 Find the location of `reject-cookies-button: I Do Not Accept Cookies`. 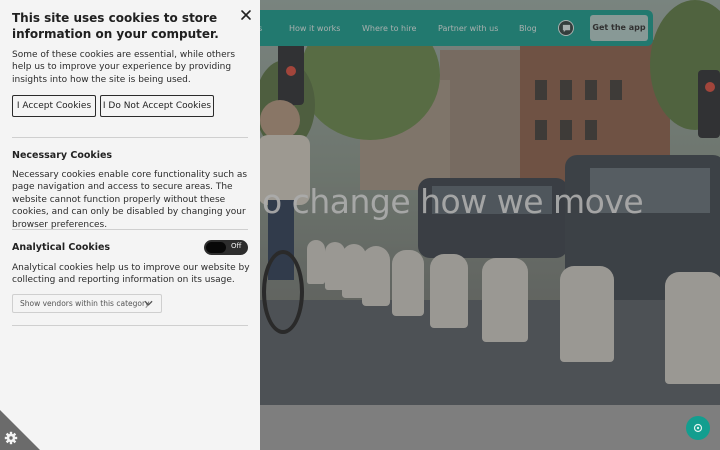

reject-cookies-button: I Do Not Accept Cookies is located at coordinates (157, 106).